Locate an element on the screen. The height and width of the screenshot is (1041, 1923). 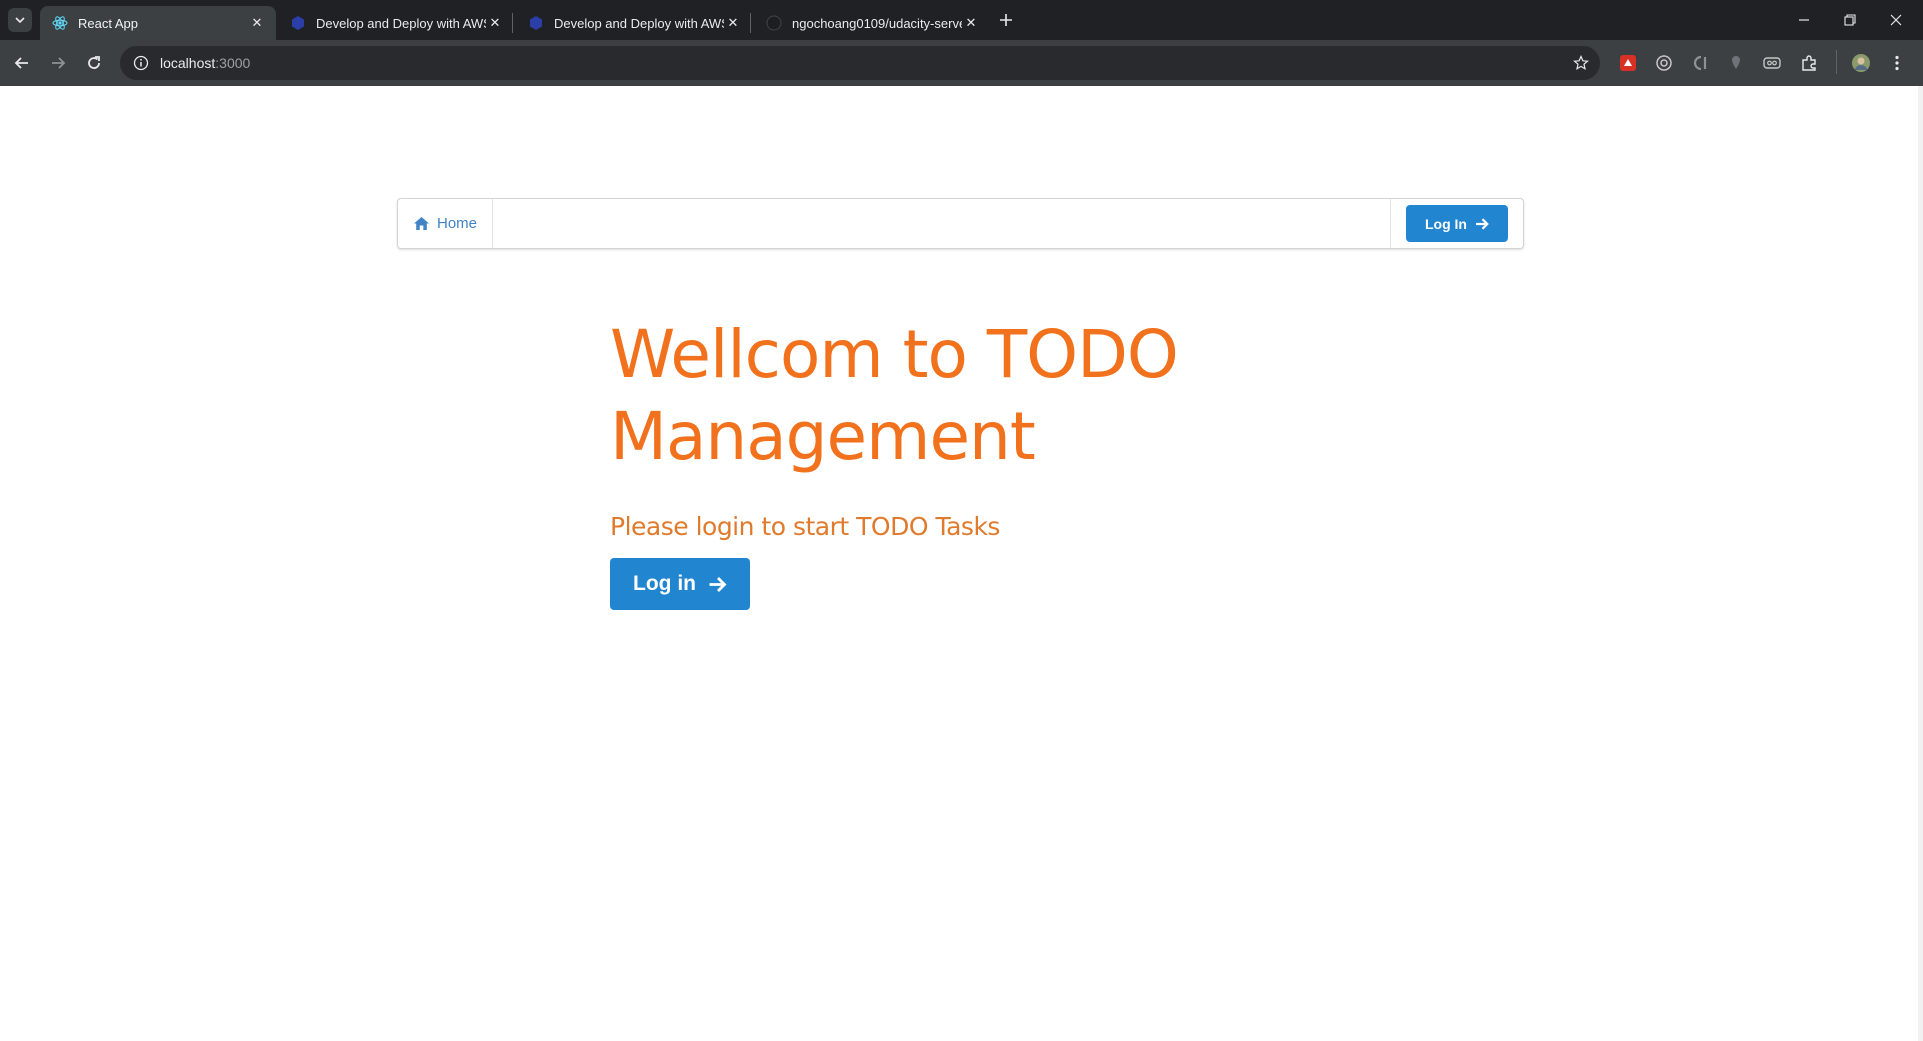
url-host: localhost is located at coordinates (188, 63).